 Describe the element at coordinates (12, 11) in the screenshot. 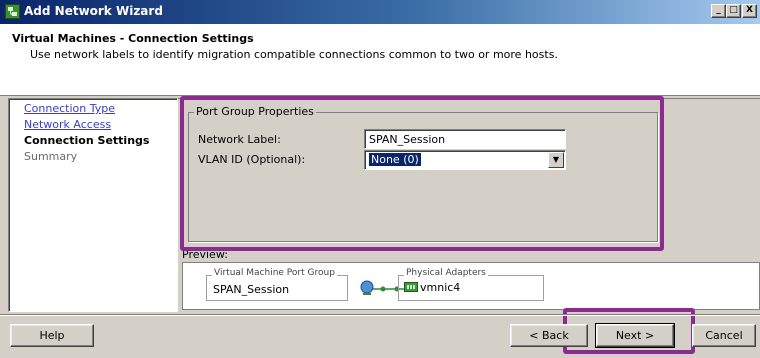

I see `network-wizard-icon` at that location.